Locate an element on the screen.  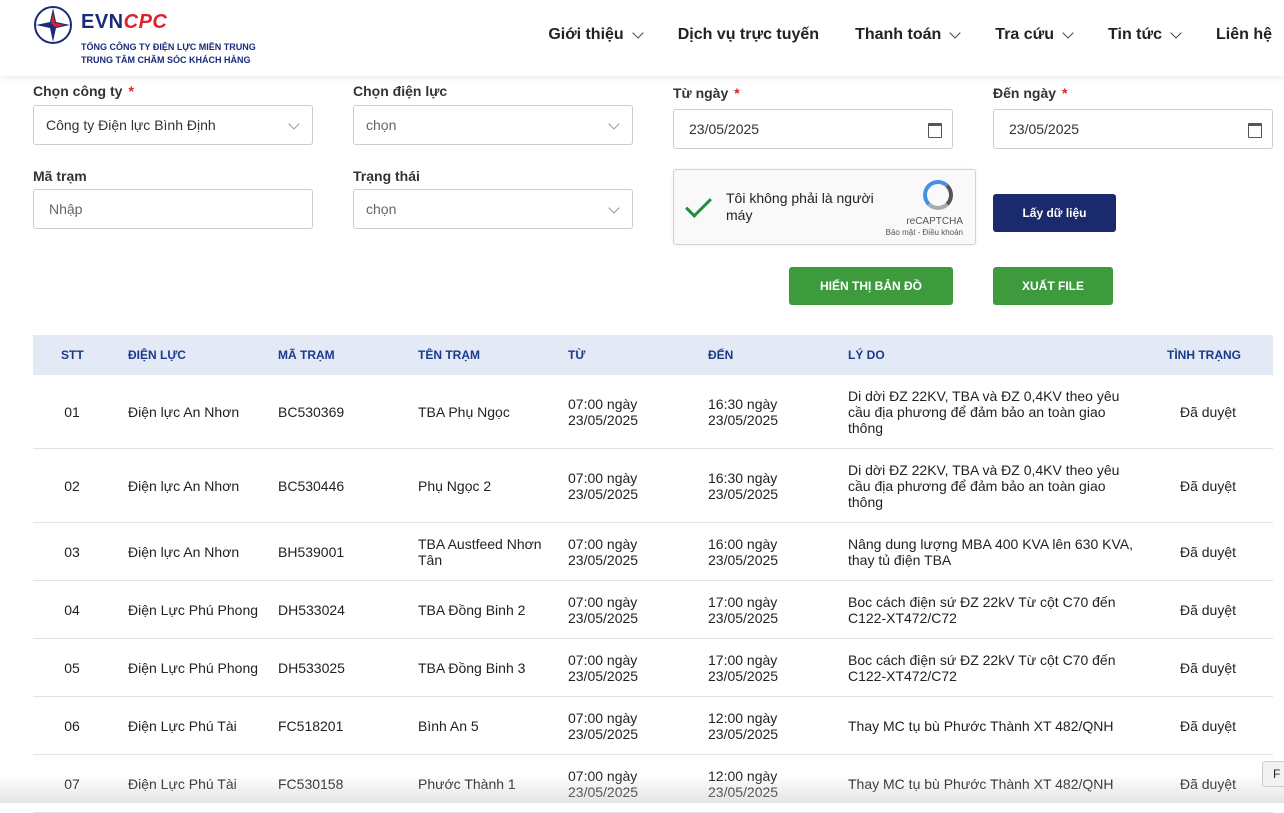
cell-stt: 03 is located at coordinates (72, 552).